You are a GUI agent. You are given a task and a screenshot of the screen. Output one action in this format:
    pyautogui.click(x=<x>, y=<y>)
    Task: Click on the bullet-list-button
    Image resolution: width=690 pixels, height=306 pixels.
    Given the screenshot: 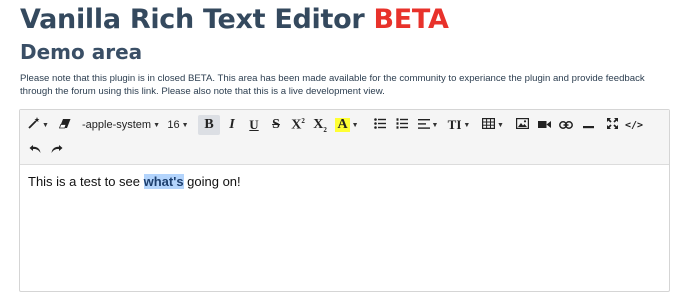 What is the action you would take?
    pyautogui.click(x=380, y=125)
    